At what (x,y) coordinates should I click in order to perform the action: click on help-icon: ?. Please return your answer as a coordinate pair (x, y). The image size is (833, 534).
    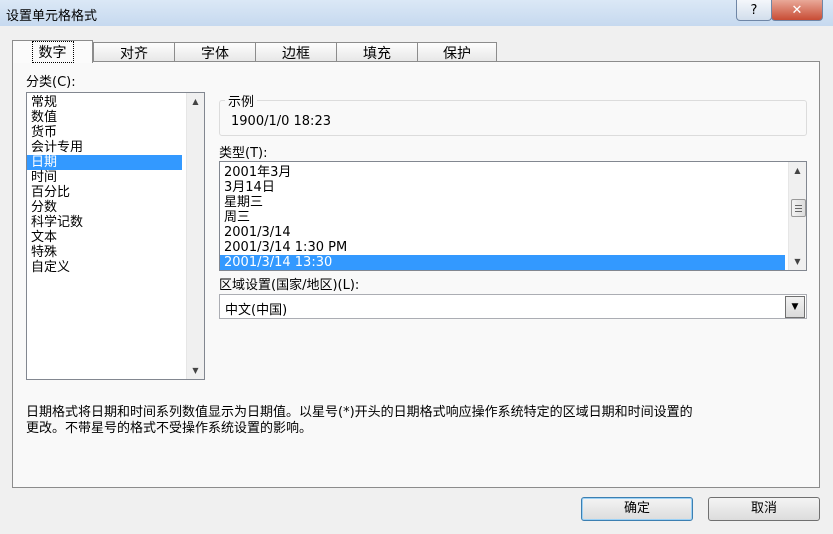
    Looking at the image, I should click on (754, 10).